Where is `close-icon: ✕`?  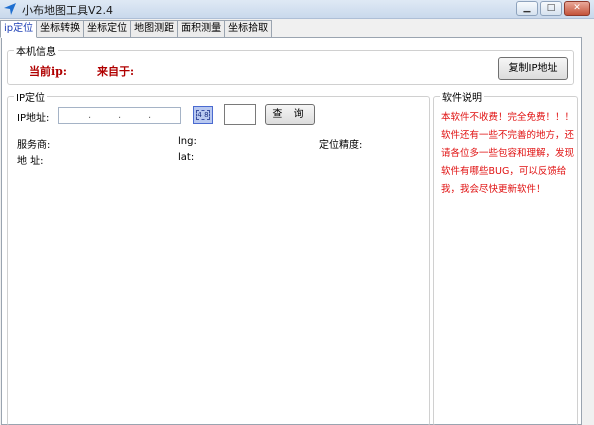
close-icon: ✕ is located at coordinates (577, 8).